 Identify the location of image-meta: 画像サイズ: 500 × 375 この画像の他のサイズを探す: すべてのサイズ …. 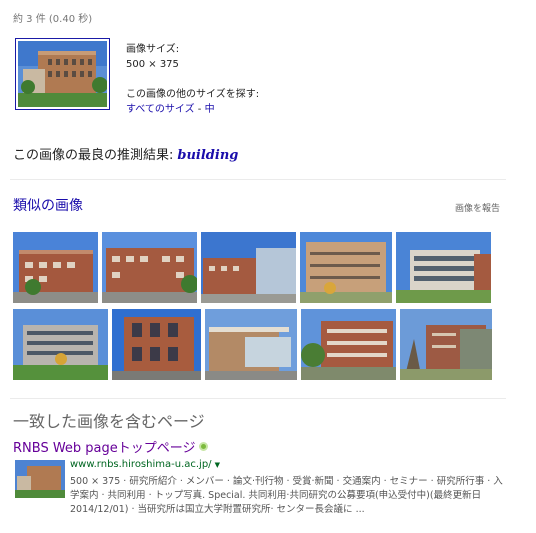
(192, 79).